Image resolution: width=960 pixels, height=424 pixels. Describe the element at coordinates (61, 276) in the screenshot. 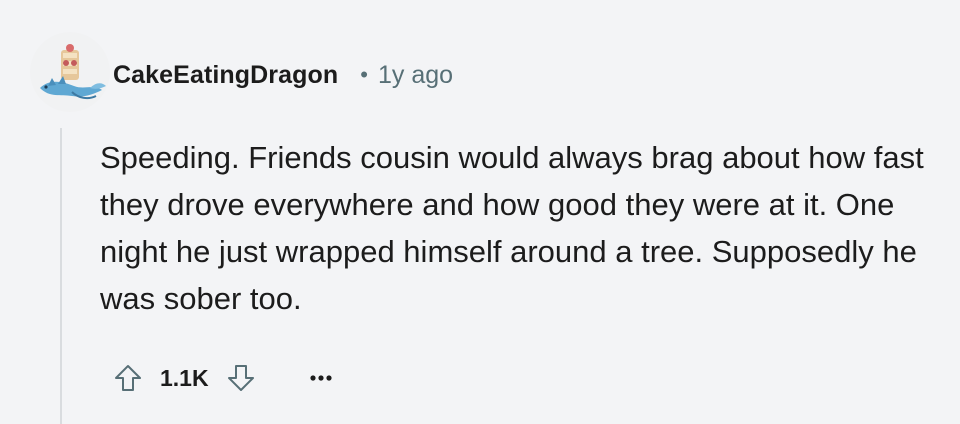

I see `thread-line` at that location.